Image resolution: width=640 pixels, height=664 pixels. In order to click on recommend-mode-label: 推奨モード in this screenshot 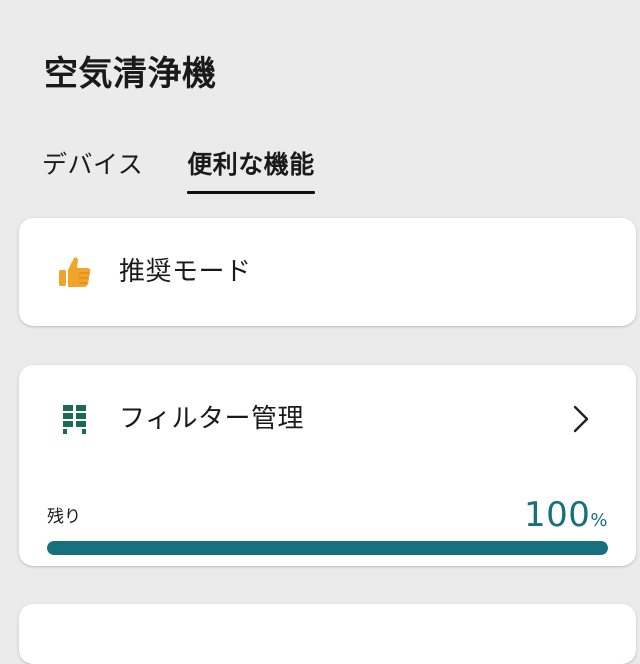, I will do `click(185, 272)`.